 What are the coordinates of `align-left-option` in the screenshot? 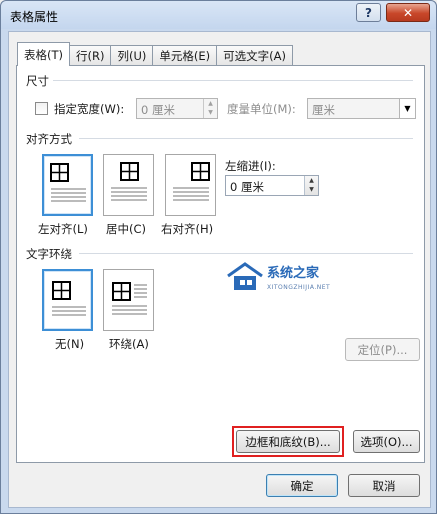 It's located at (67, 185).